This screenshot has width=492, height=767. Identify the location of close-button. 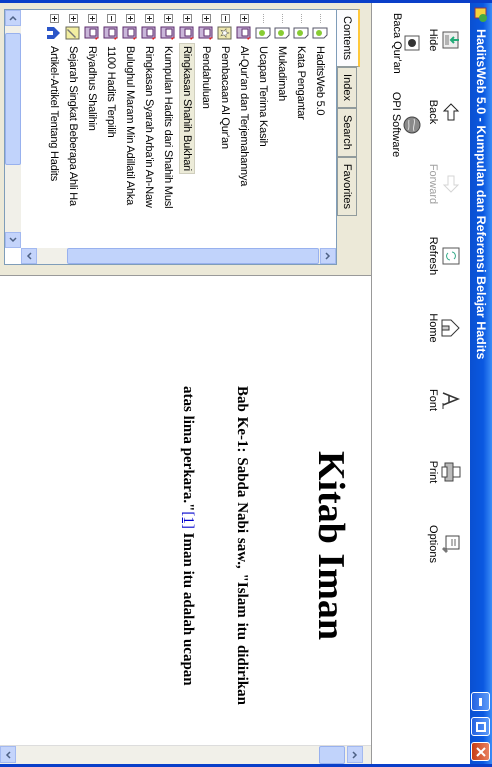
(481, 751).